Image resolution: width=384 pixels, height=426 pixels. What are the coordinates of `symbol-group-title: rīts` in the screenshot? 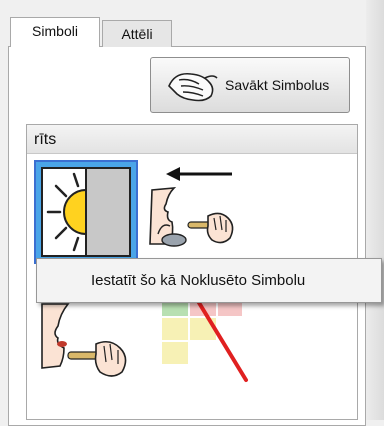 It's located at (45, 139).